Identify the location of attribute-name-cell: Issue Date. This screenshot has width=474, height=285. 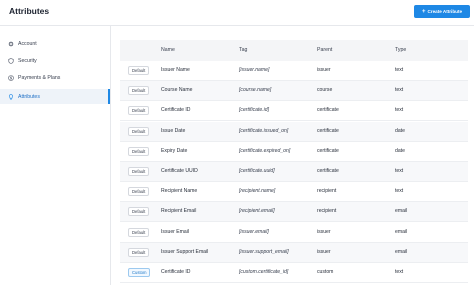
(173, 130).